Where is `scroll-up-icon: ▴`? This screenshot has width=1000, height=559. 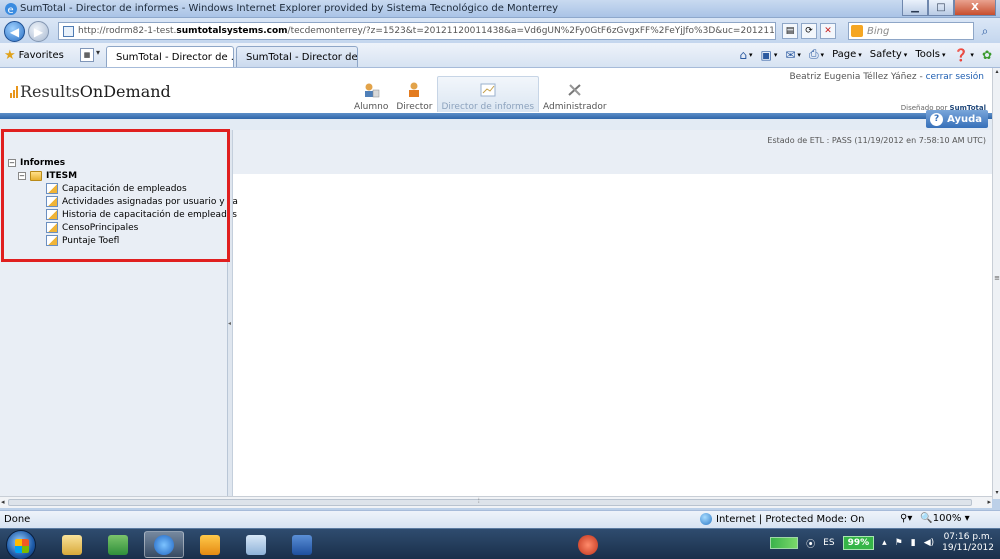 scroll-up-icon: ▴ is located at coordinates (996, 73).